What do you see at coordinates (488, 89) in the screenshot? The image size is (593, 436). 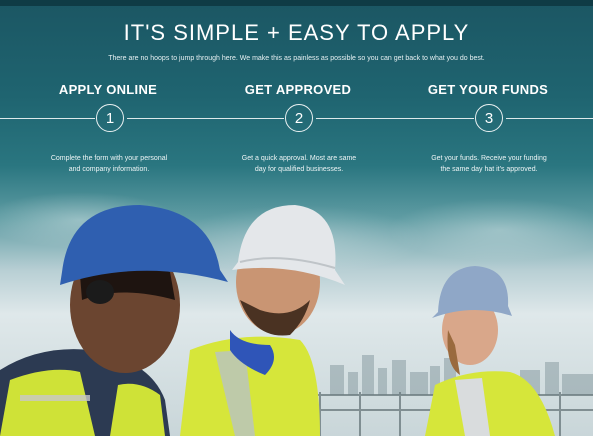 I see `step-3-title: GET YOUR FUNDS` at bounding box center [488, 89].